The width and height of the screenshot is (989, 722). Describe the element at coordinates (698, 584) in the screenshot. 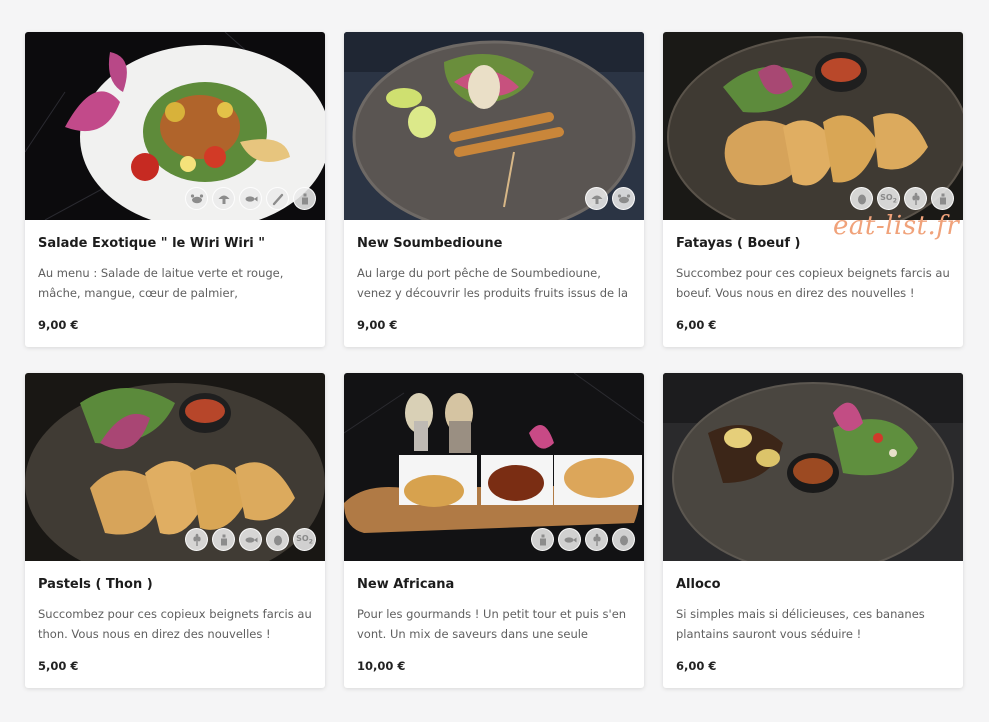

I see `dish-name: Alloco` at that location.